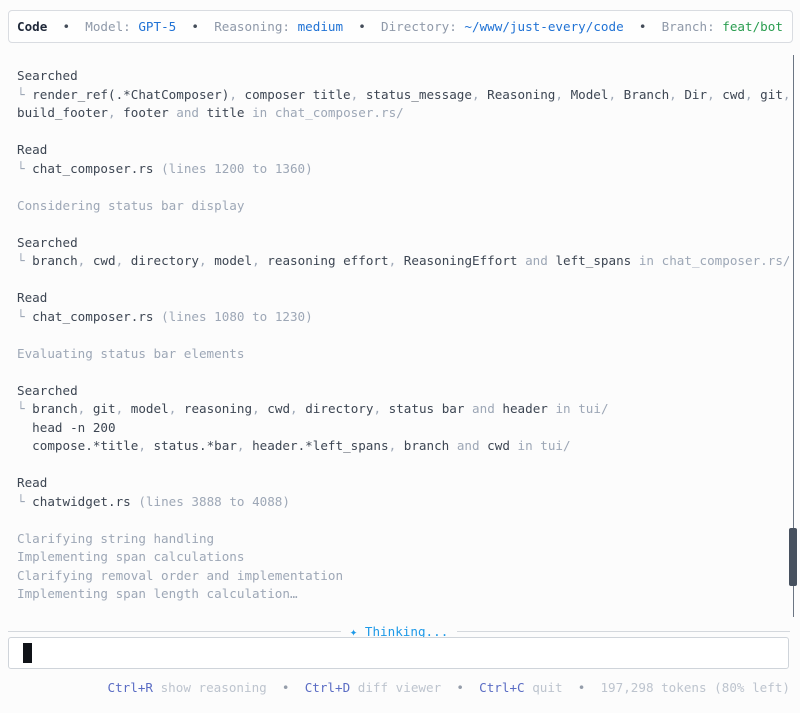 This screenshot has height=713, width=800. I want to click on text-segment: show reasoning, so click(217, 687).